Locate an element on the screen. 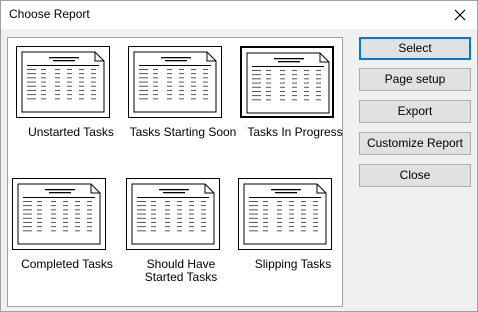 The height and width of the screenshot is (312, 478). page-setup-button: Page setup is located at coordinates (415, 79).